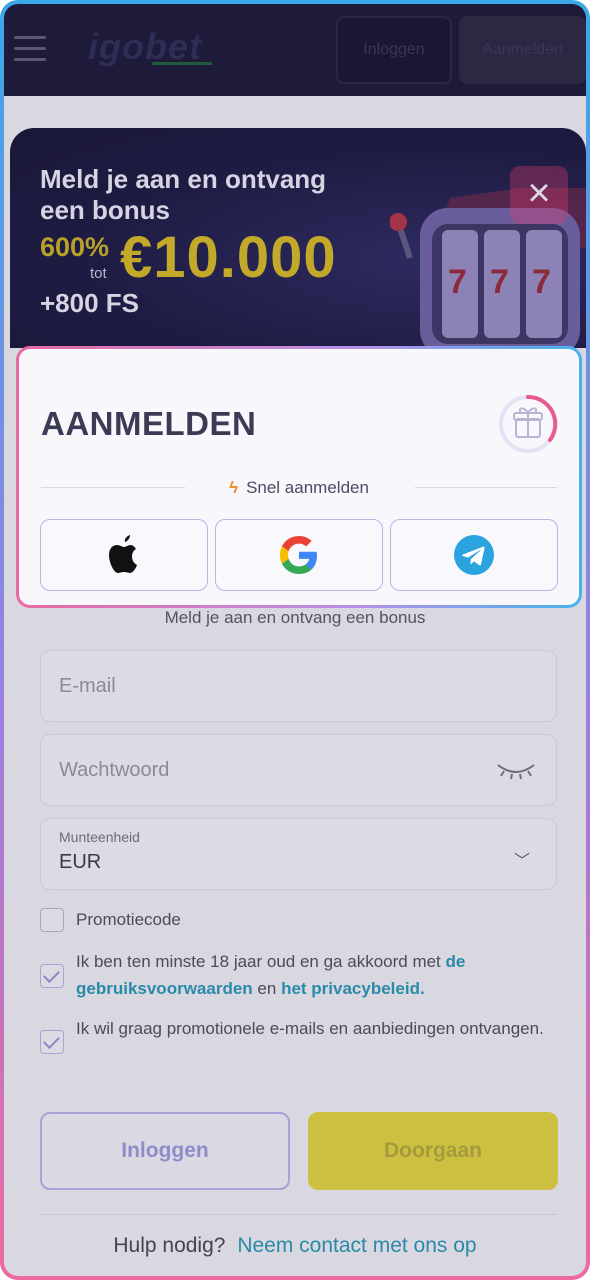 This screenshot has width=590, height=1280. What do you see at coordinates (98, 273) in the screenshot?
I see `banner-tot: tot` at bounding box center [98, 273].